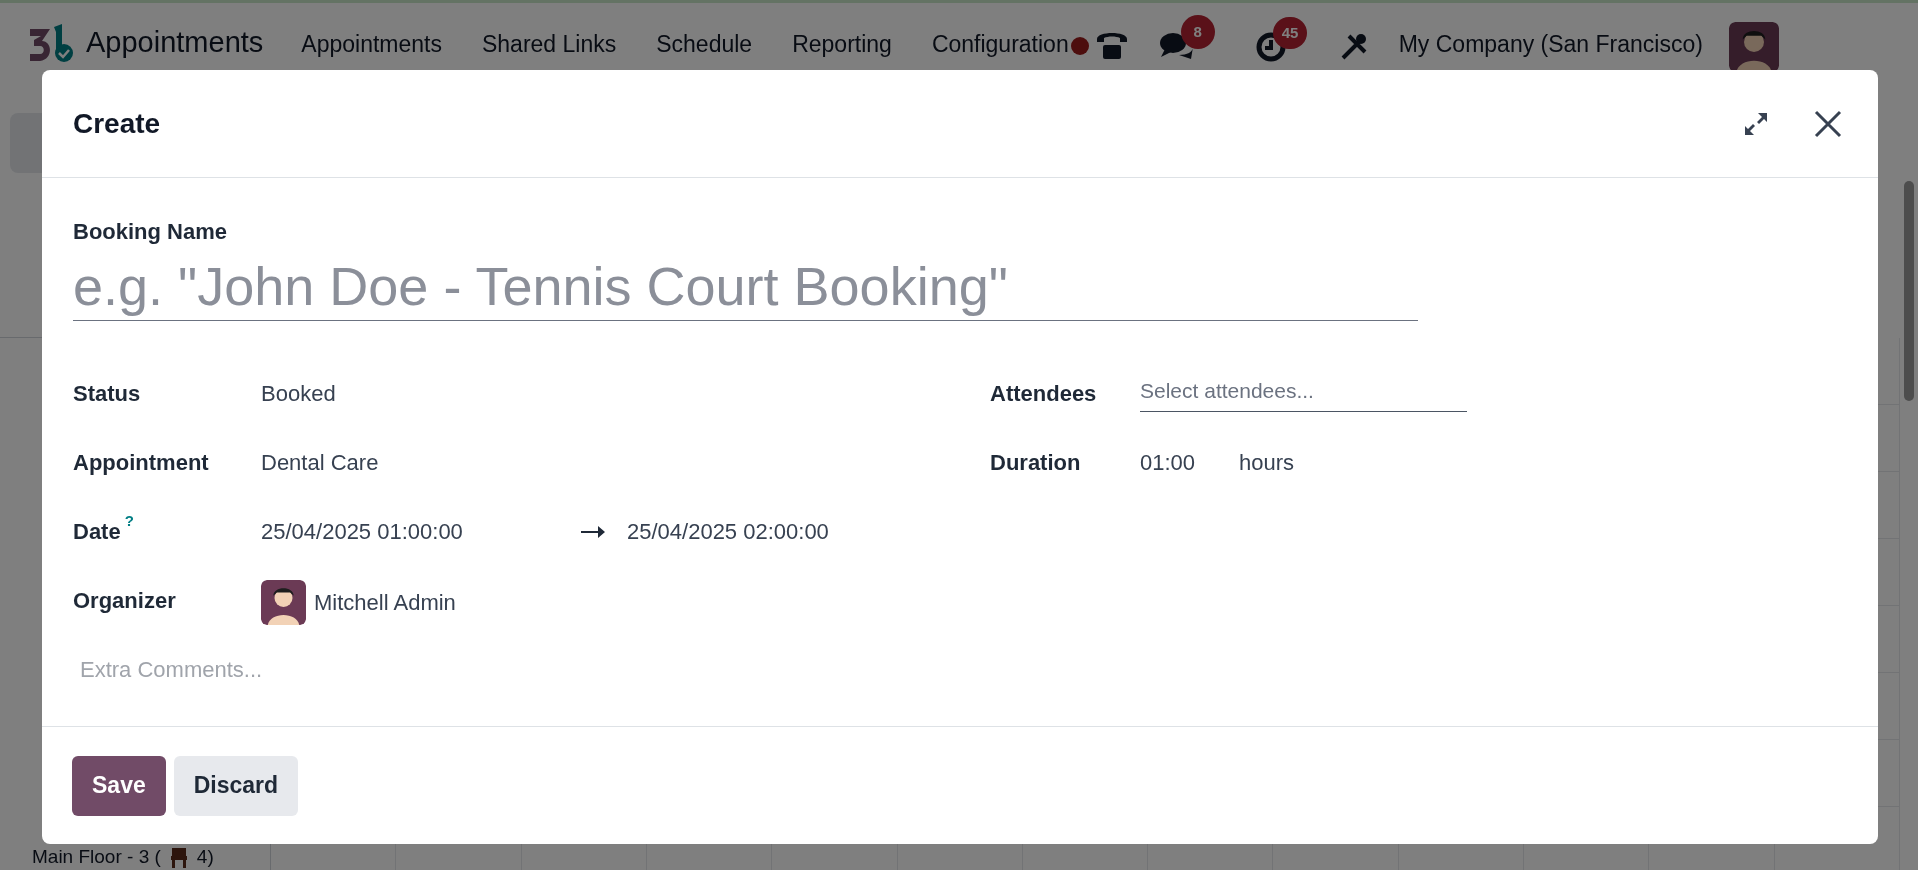  Describe the element at coordinates (842, 44) in the screenshot. I see `menu-item: Reporting` at that location.